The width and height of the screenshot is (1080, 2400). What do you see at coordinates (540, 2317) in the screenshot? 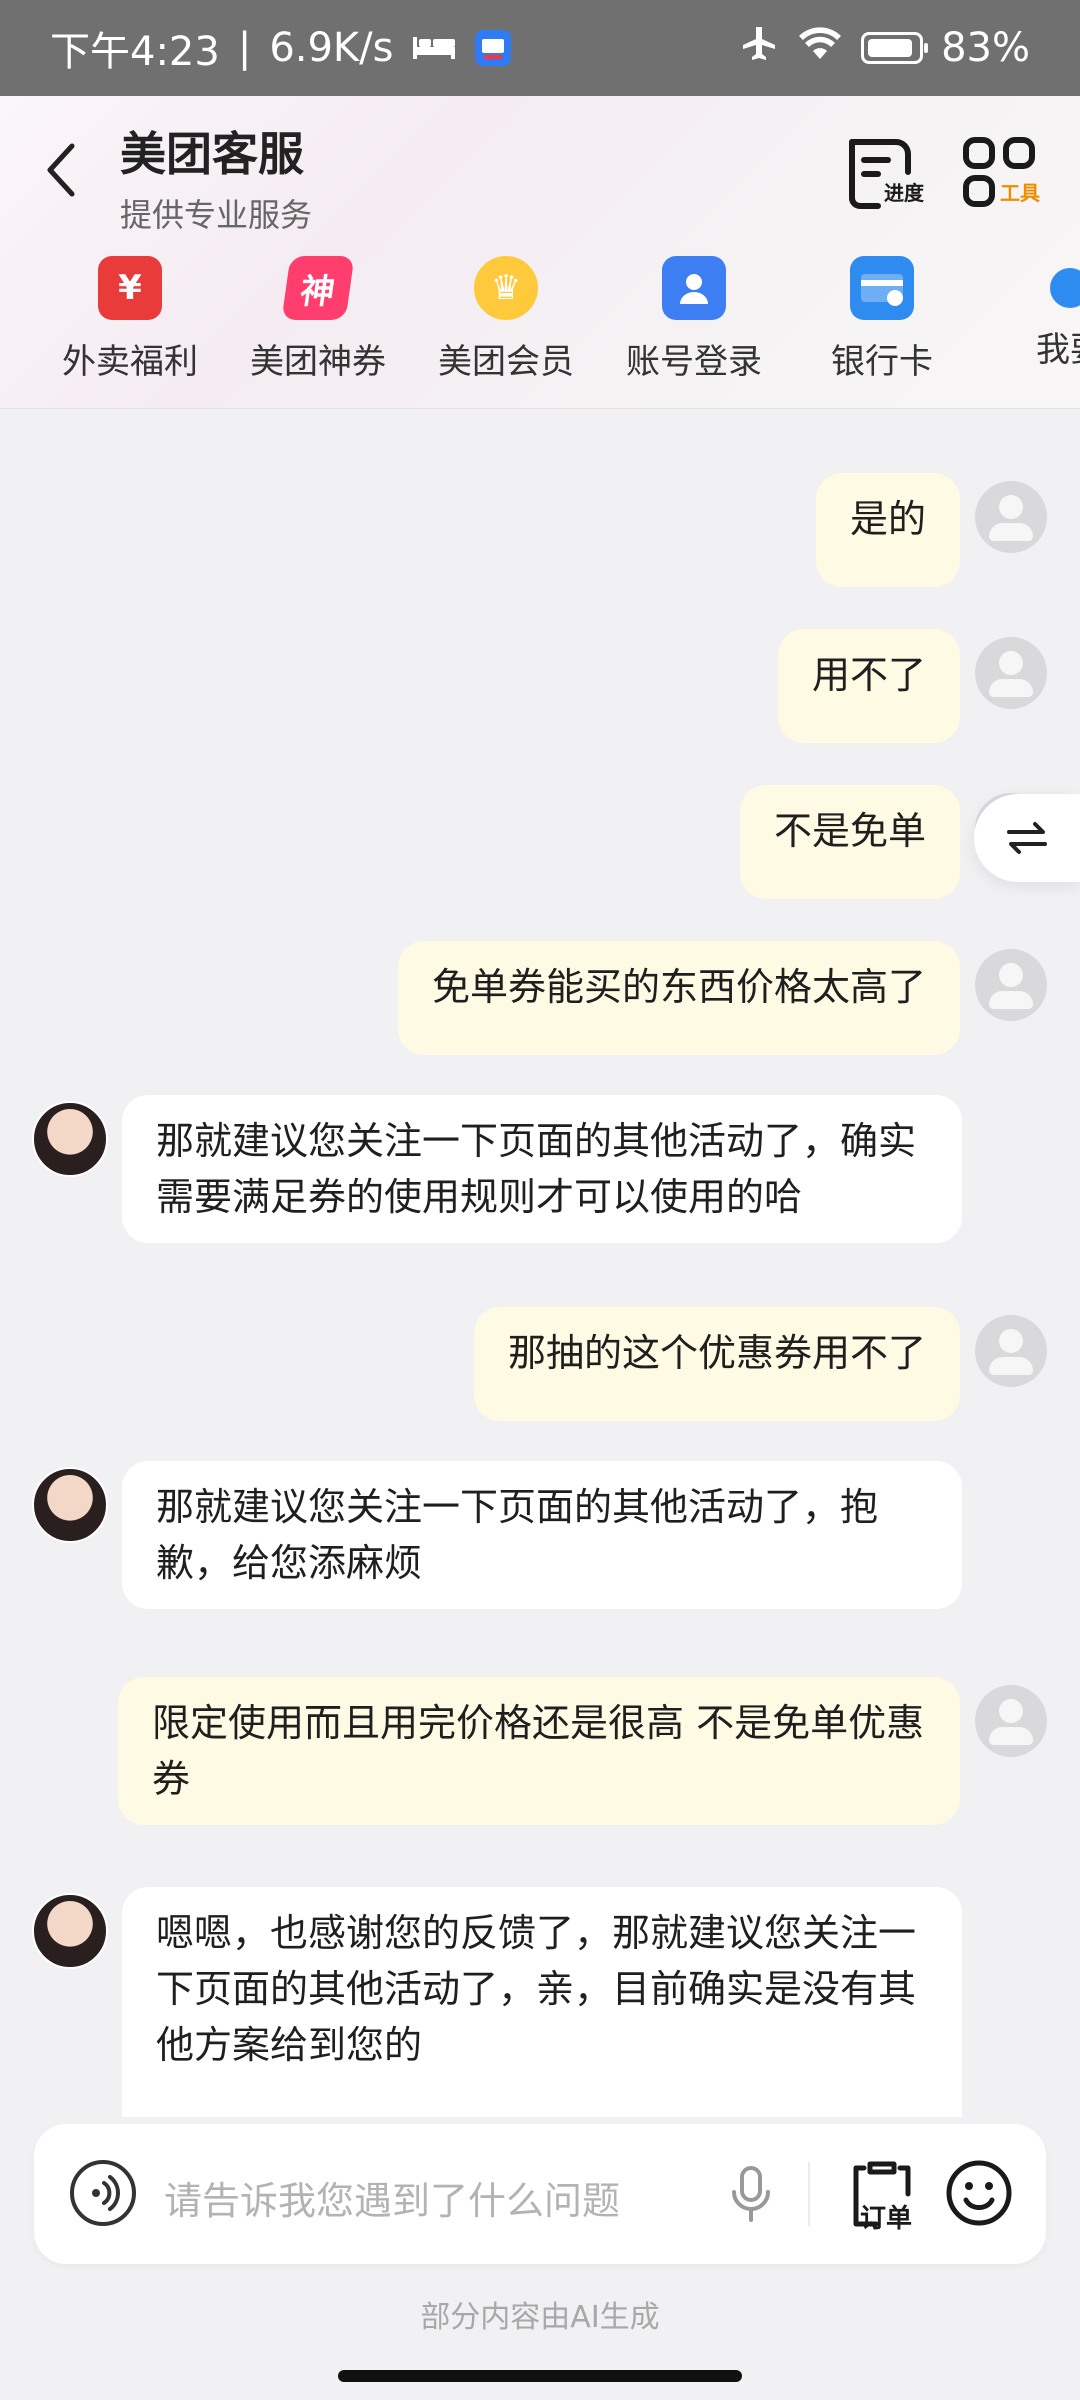
I see `ai-generated-note: 部分内容由AI生成` at bounding box center [540, 2317].